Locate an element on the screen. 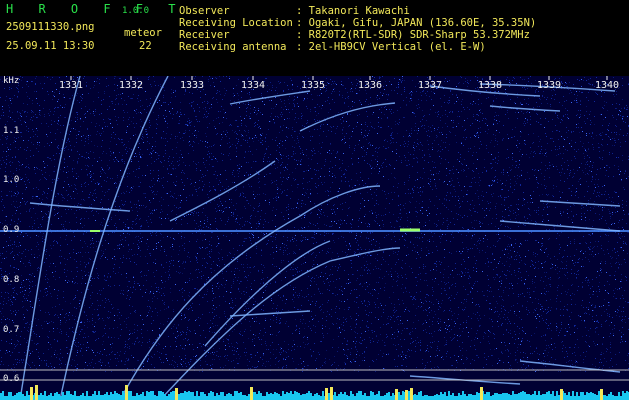 Image resolution: width=629 pixels, height=400 pixels. minute-tick-label: 1333 is located at coordinates (192, 85).